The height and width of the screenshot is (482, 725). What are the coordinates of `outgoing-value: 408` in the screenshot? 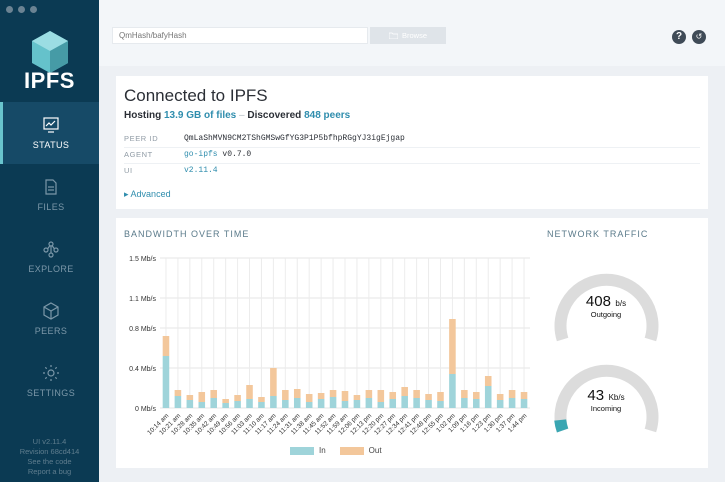 It's located at (598, 301).